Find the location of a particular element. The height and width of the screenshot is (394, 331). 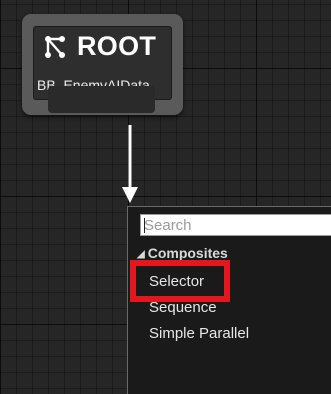

selector-highlight-box is located at coordinates (180, 281).